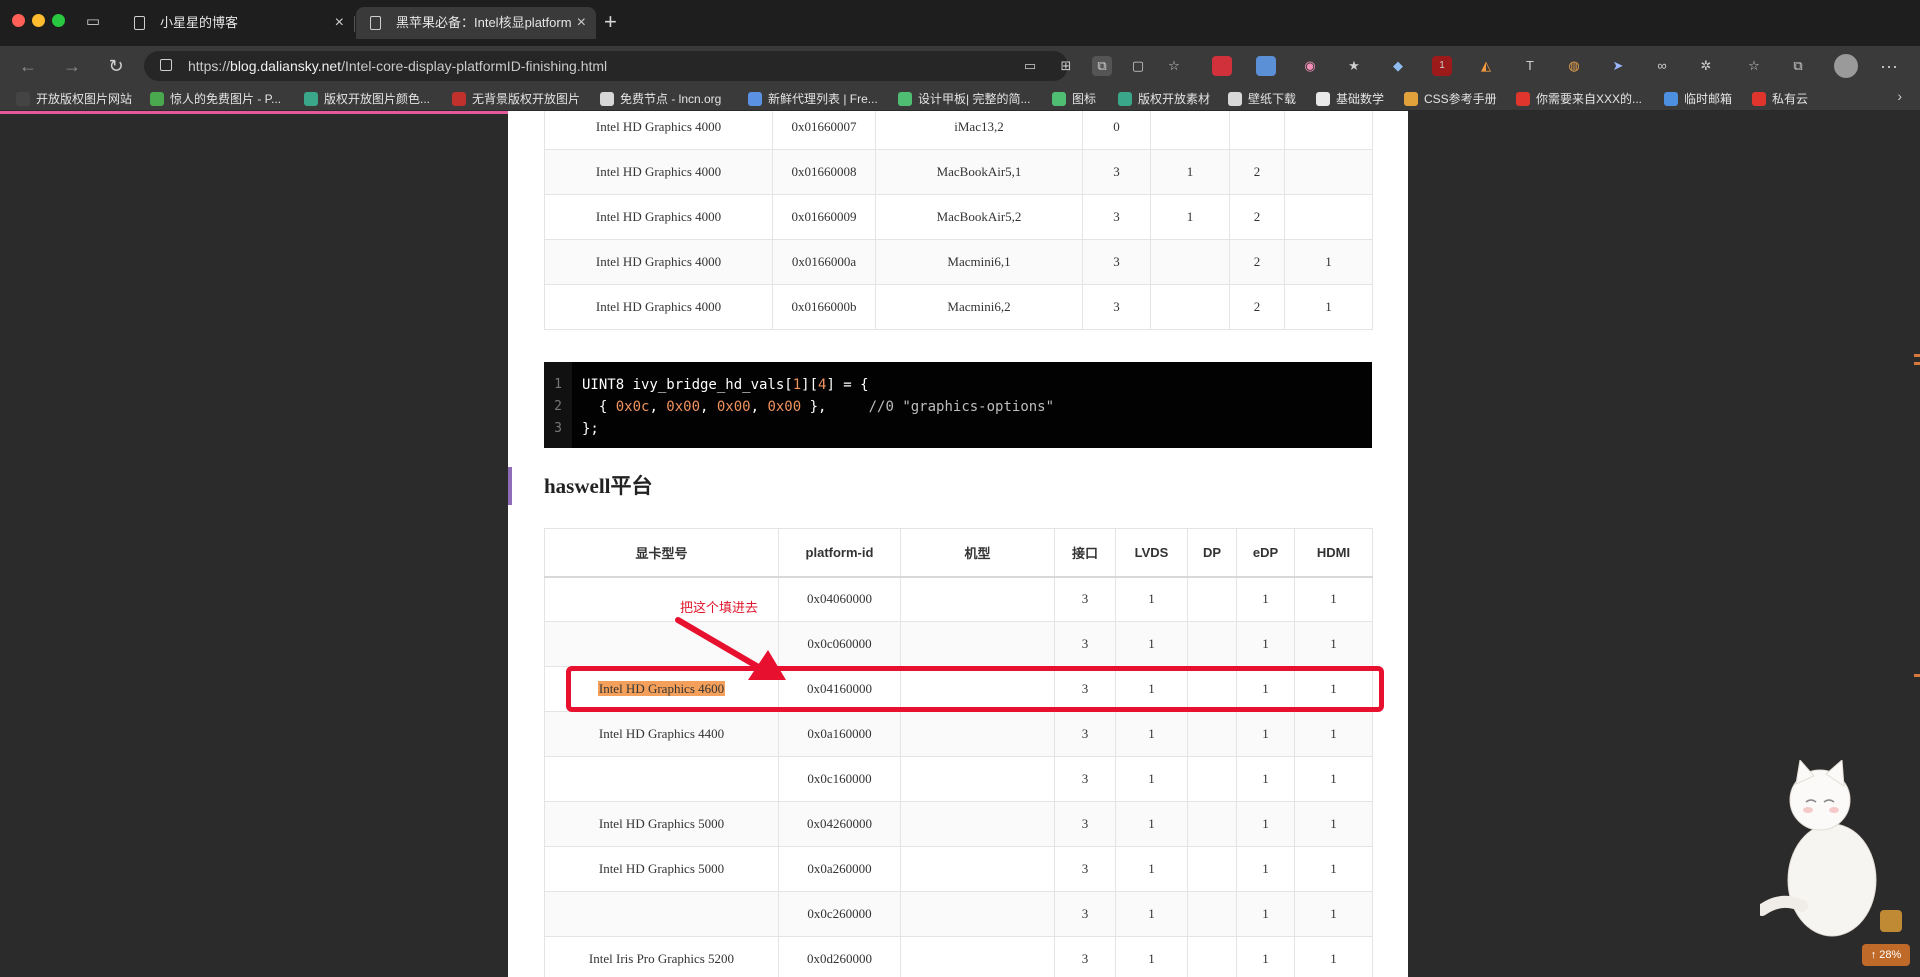  Describe the element at coordinates (1825, 850) in the screenshot. I see `cat-mascot` at that location.